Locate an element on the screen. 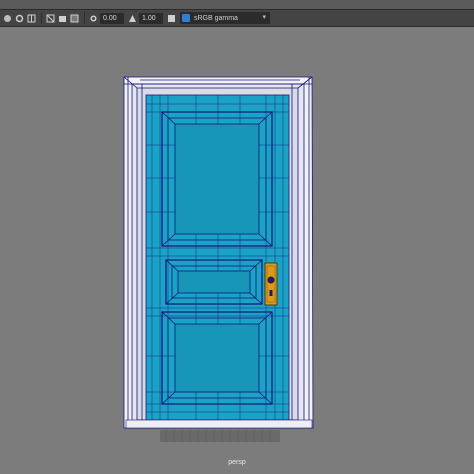 Image resolution: width=474 pixels, height=474 pixels. exposure-field: 0.00 is located at coordinates (112, 18).